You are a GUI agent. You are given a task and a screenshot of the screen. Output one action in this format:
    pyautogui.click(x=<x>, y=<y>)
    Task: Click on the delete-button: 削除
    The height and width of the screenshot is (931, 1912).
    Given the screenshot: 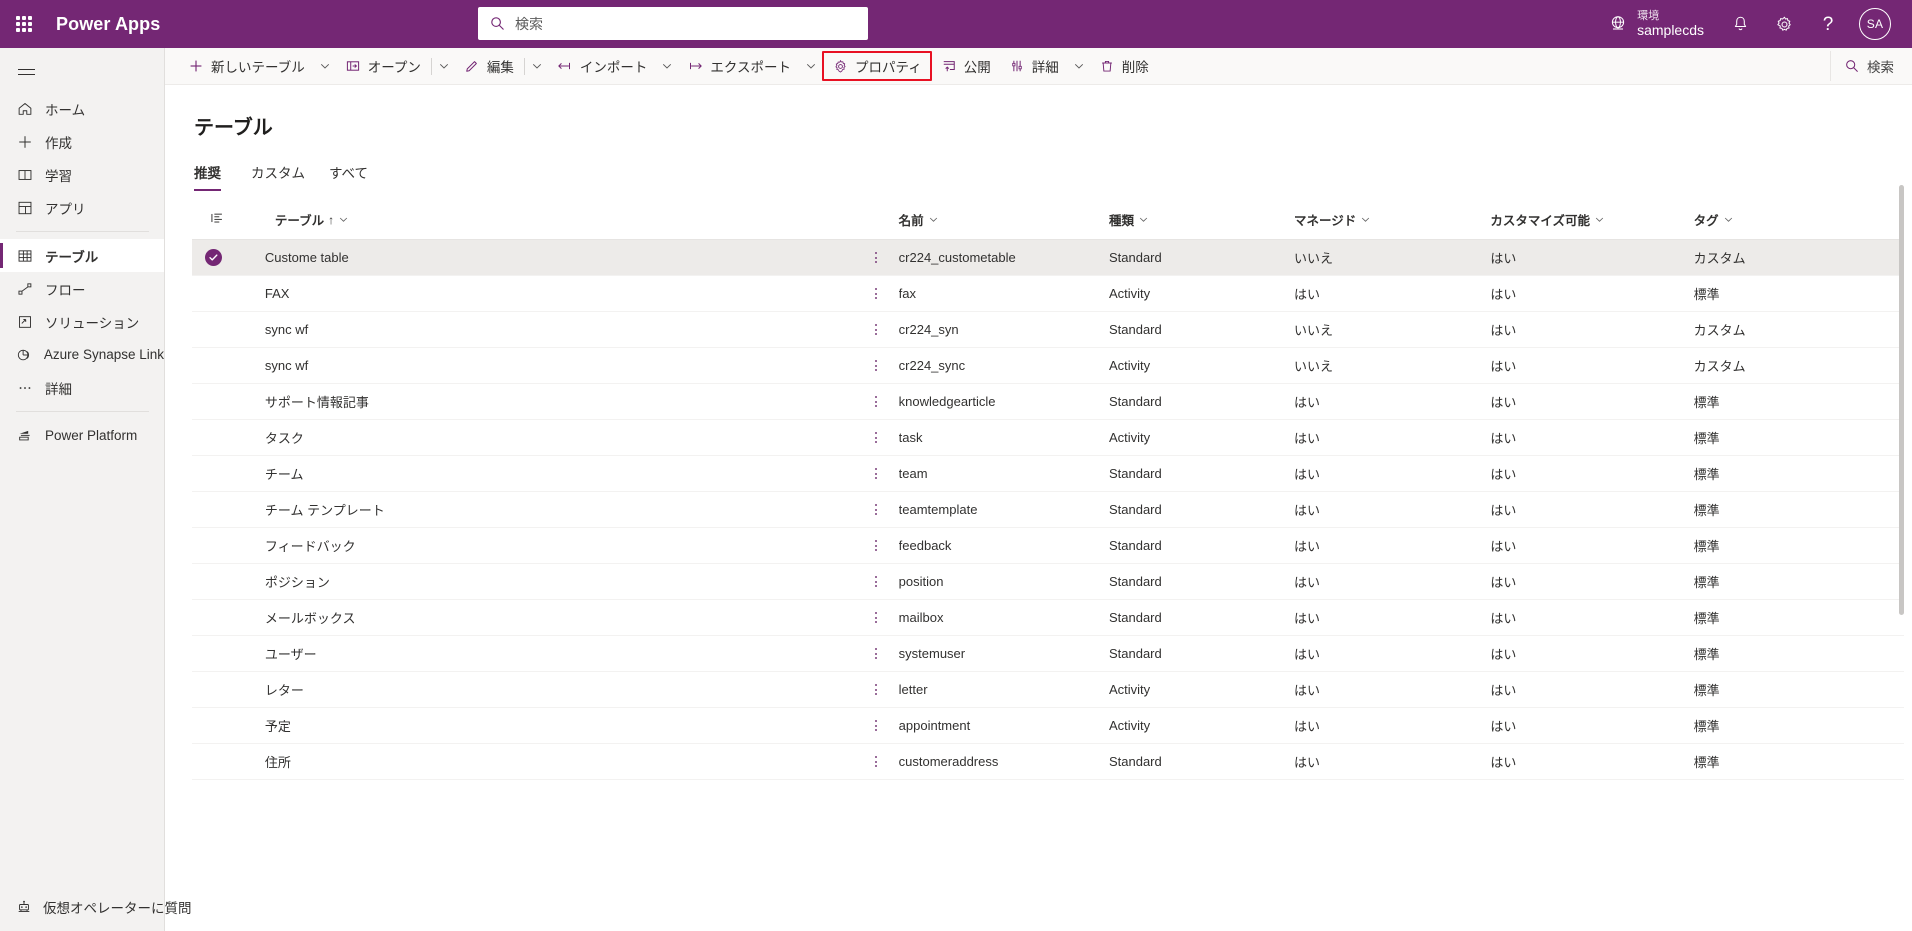 What is the action you would take?
    pyautogui.click(x=1124, y=66)
    